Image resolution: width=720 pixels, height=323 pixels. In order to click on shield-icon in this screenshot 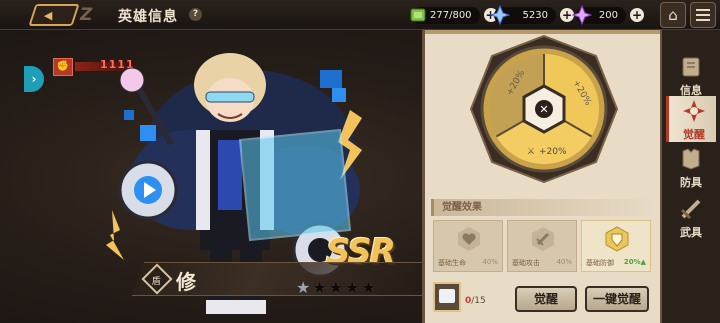, I will do `click(617, 239)`.